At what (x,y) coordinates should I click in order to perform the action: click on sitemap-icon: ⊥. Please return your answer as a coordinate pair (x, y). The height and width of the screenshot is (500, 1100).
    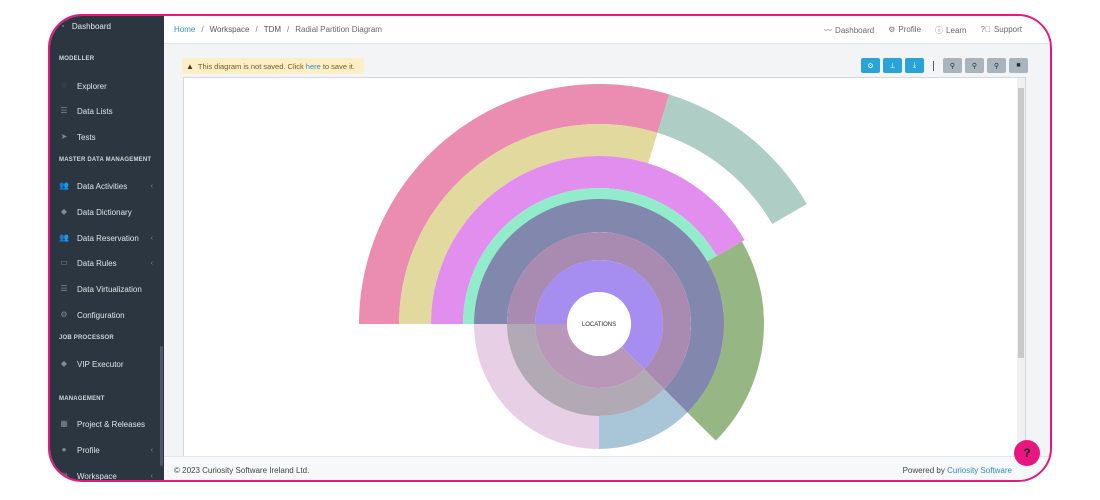
    Looking at the image, I should click on (892, 66).